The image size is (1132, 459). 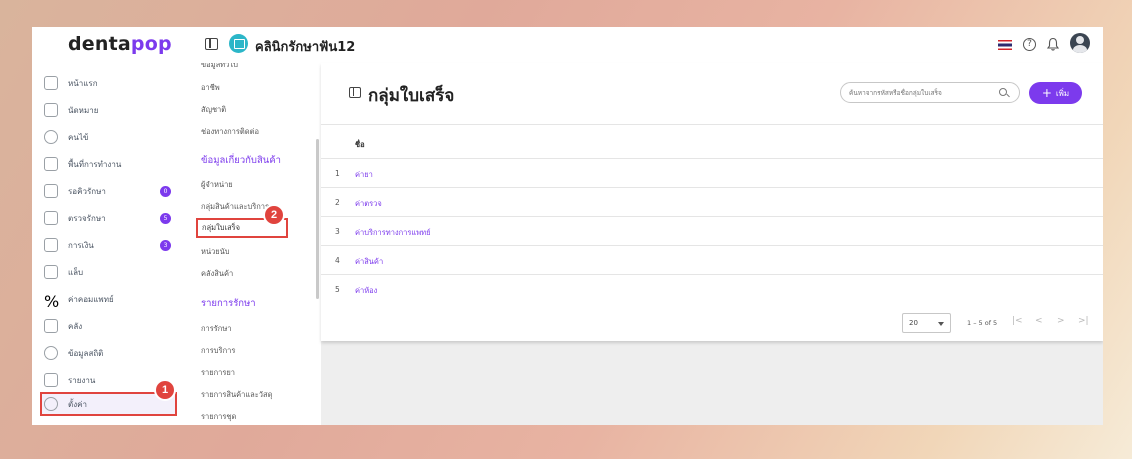 I want to click on previous-page-icon: <, so click(x=1039, y=321).